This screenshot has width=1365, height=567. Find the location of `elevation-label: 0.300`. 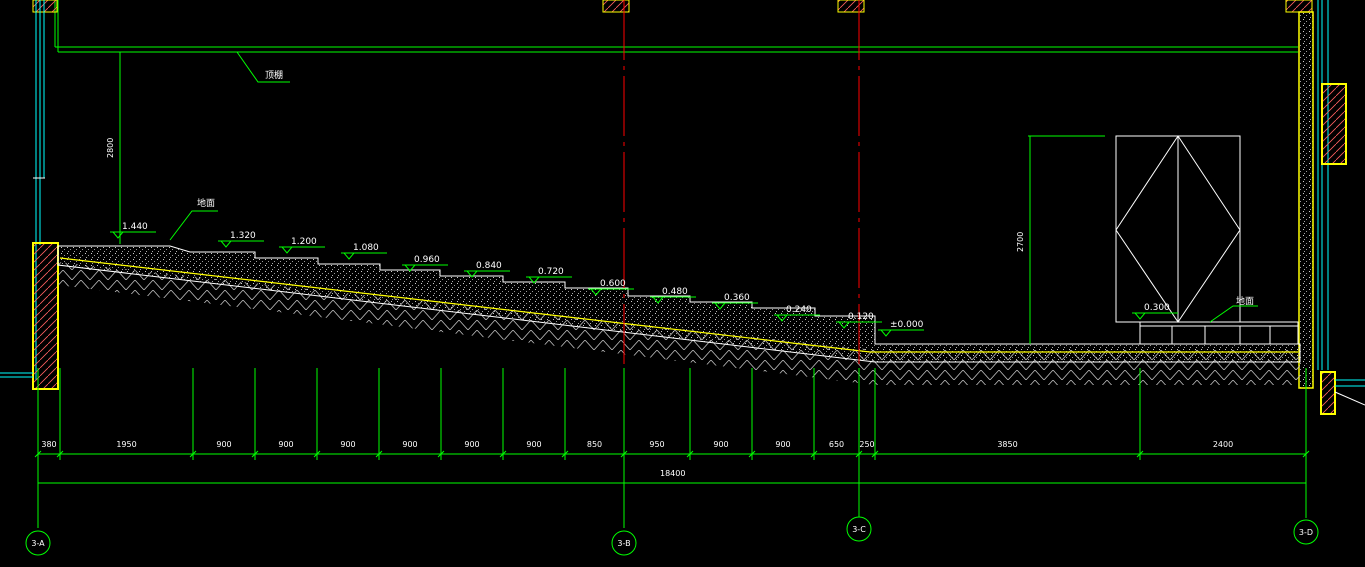

elevation-label: 0.300 is located at coordinates (1157, 308).